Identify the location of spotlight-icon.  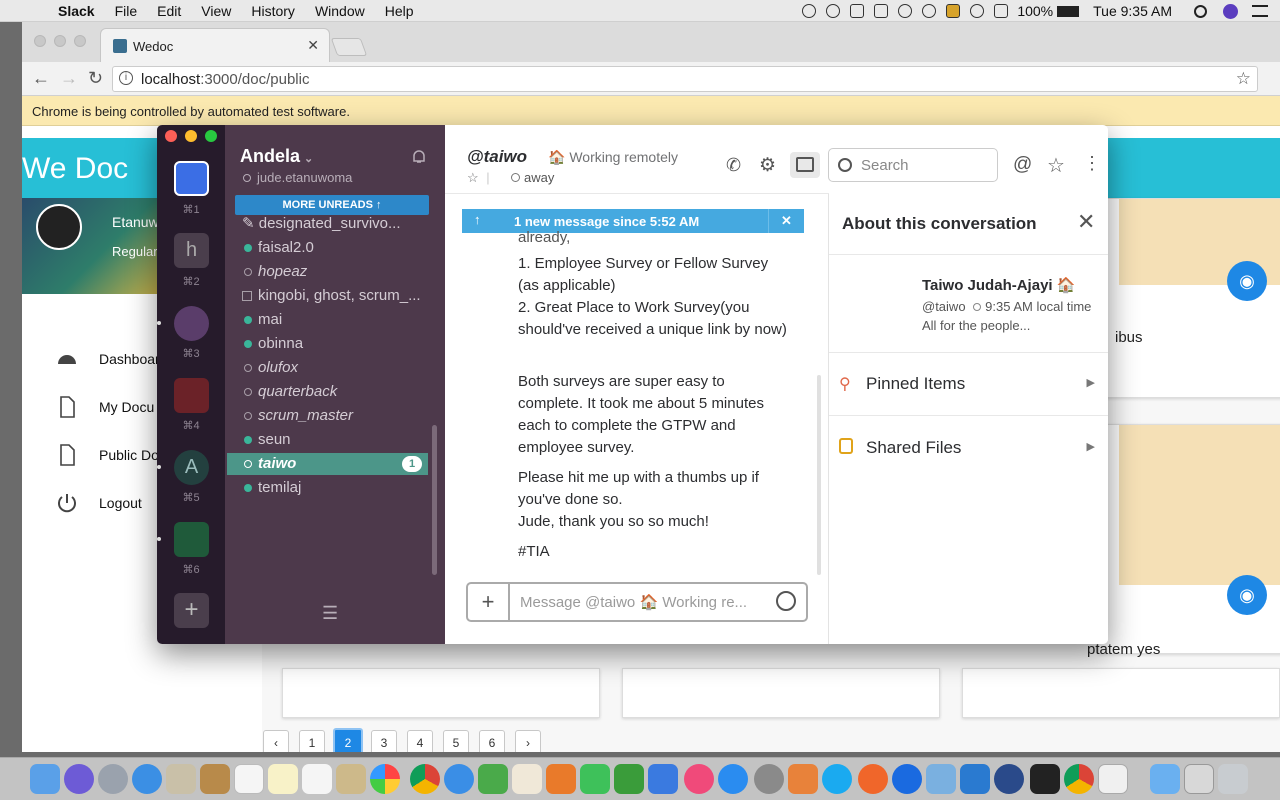
(1200, 11).